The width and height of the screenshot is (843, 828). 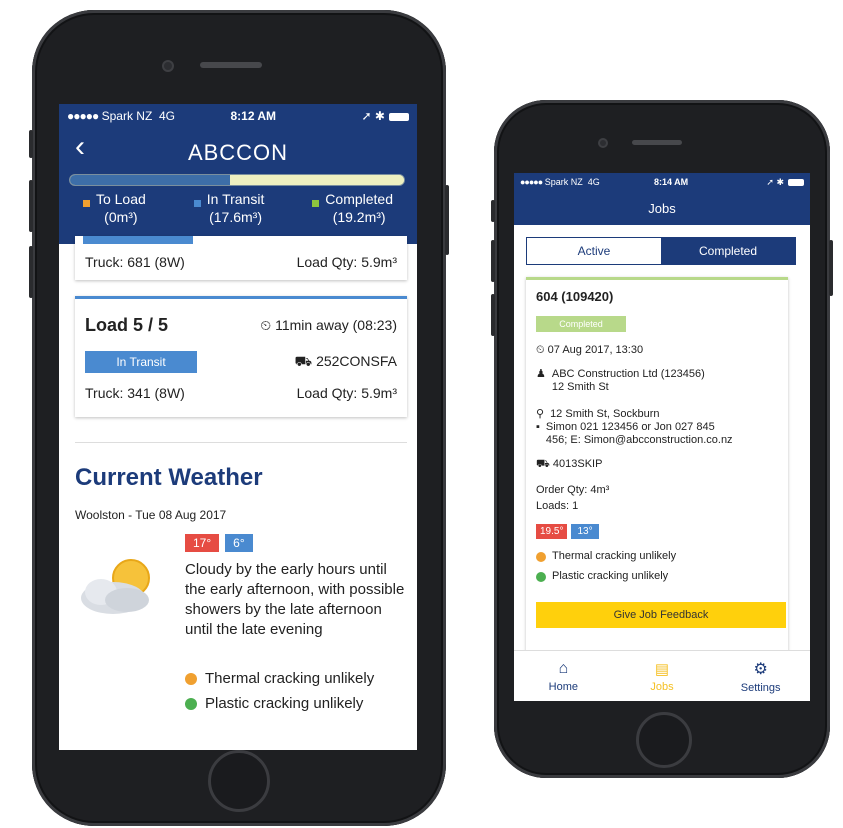 What do you see at coordinates (135, 393) in the screenshot?
I see `load-truck: Truck: 341 (8W)` at bounding box center [135, 393].